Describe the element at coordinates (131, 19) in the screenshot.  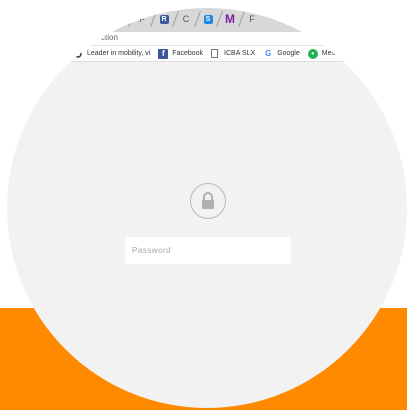
I see `tab-separator` at that location.